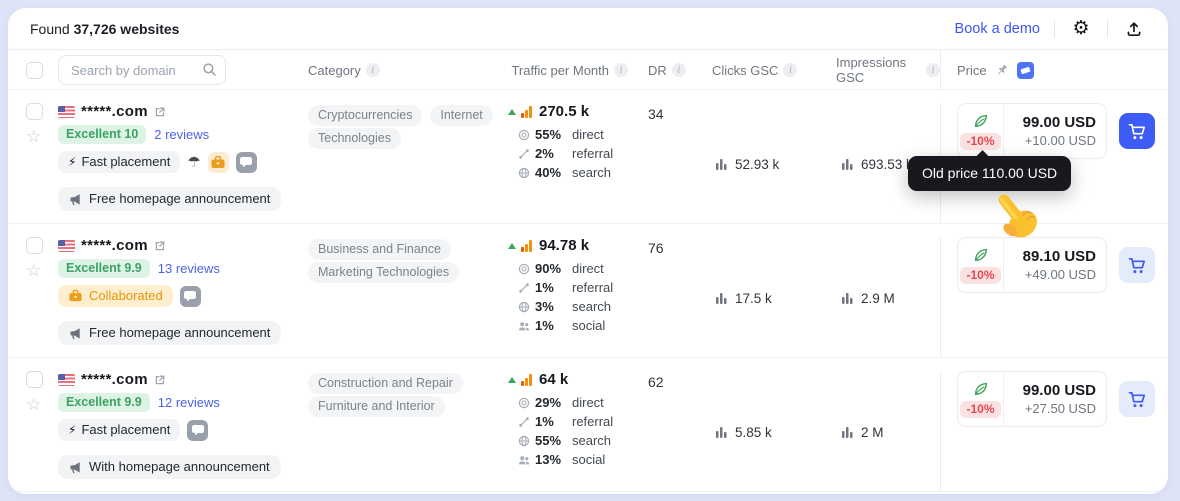  I want to click on impressions-gsc: 2.9 M, so click(876, 297).